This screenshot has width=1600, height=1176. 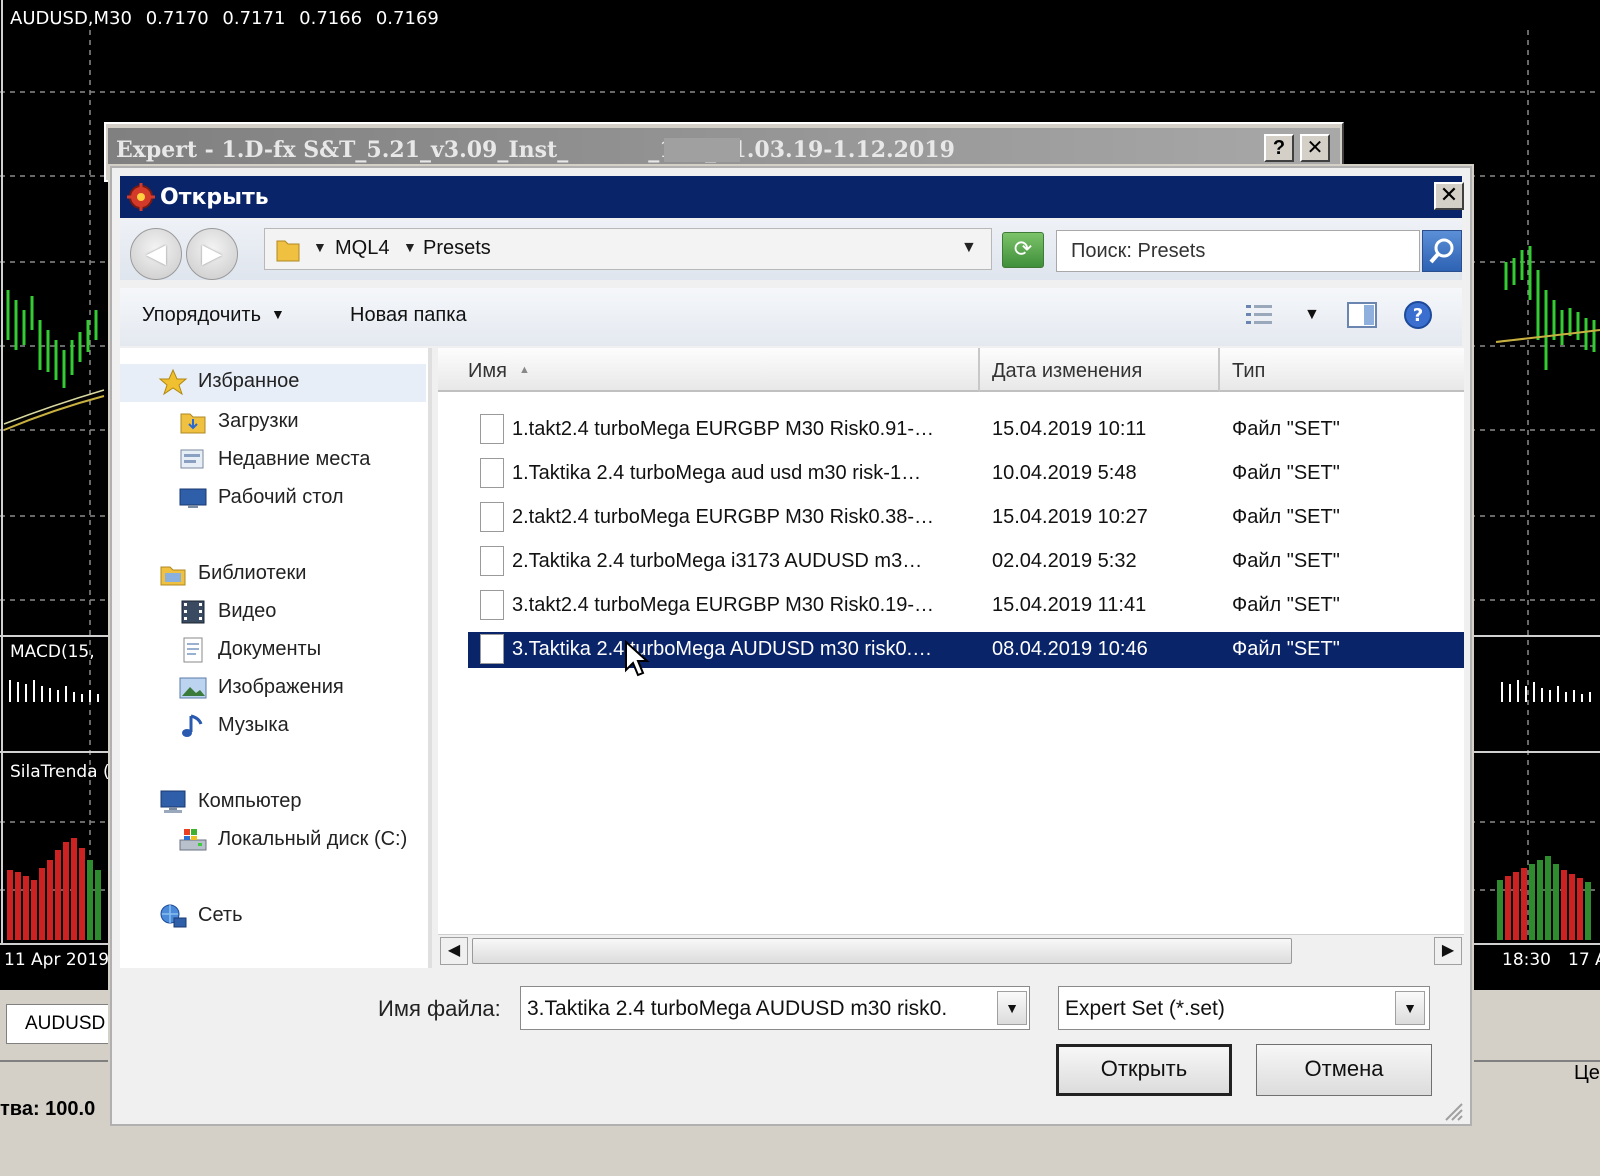 I want to click on view-options-icon, so click(x=1260, y=315).